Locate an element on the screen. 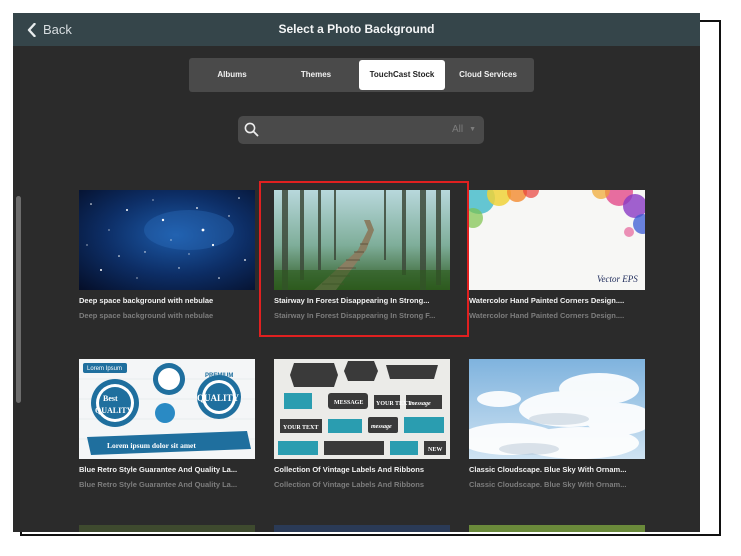 The width and height of the screenshot is (741, 556). thumbnail-forest-stairway is located at coordinates (362, 240).